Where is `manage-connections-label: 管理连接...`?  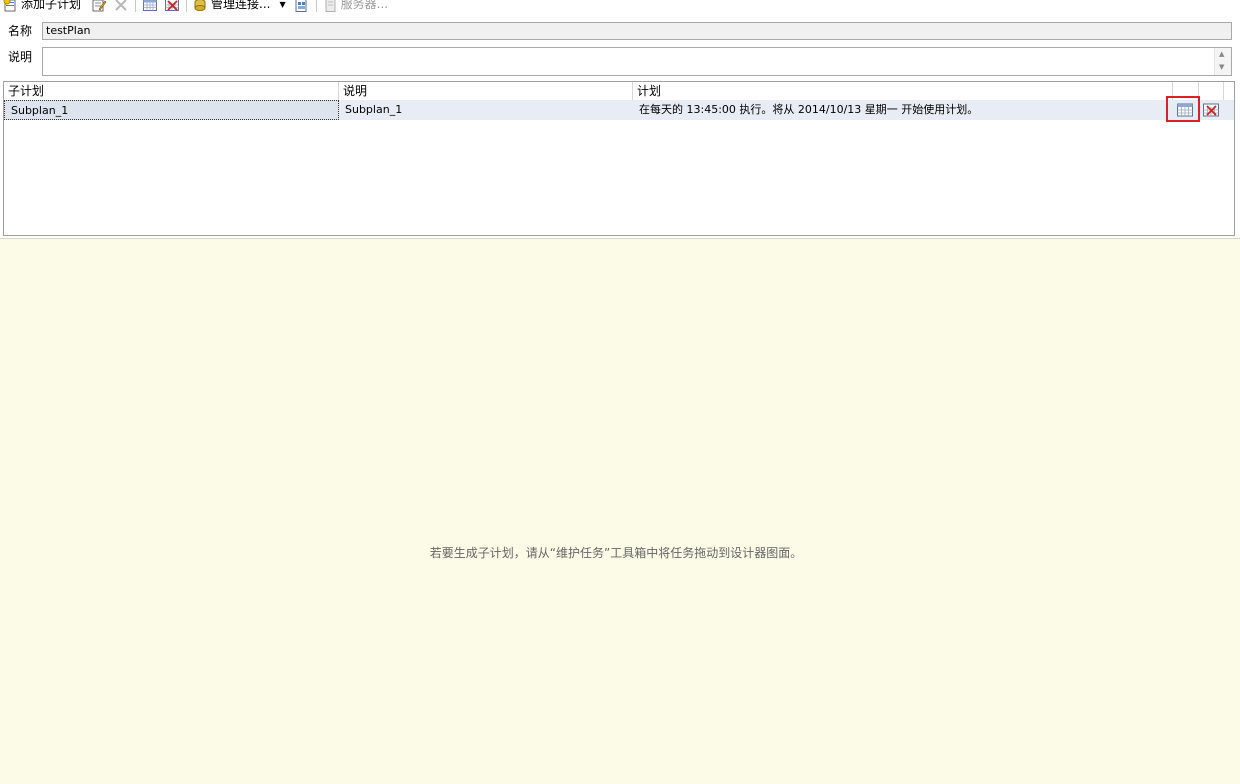
manage-connections-label: 管理连接... is located at coordinates (241, 5).